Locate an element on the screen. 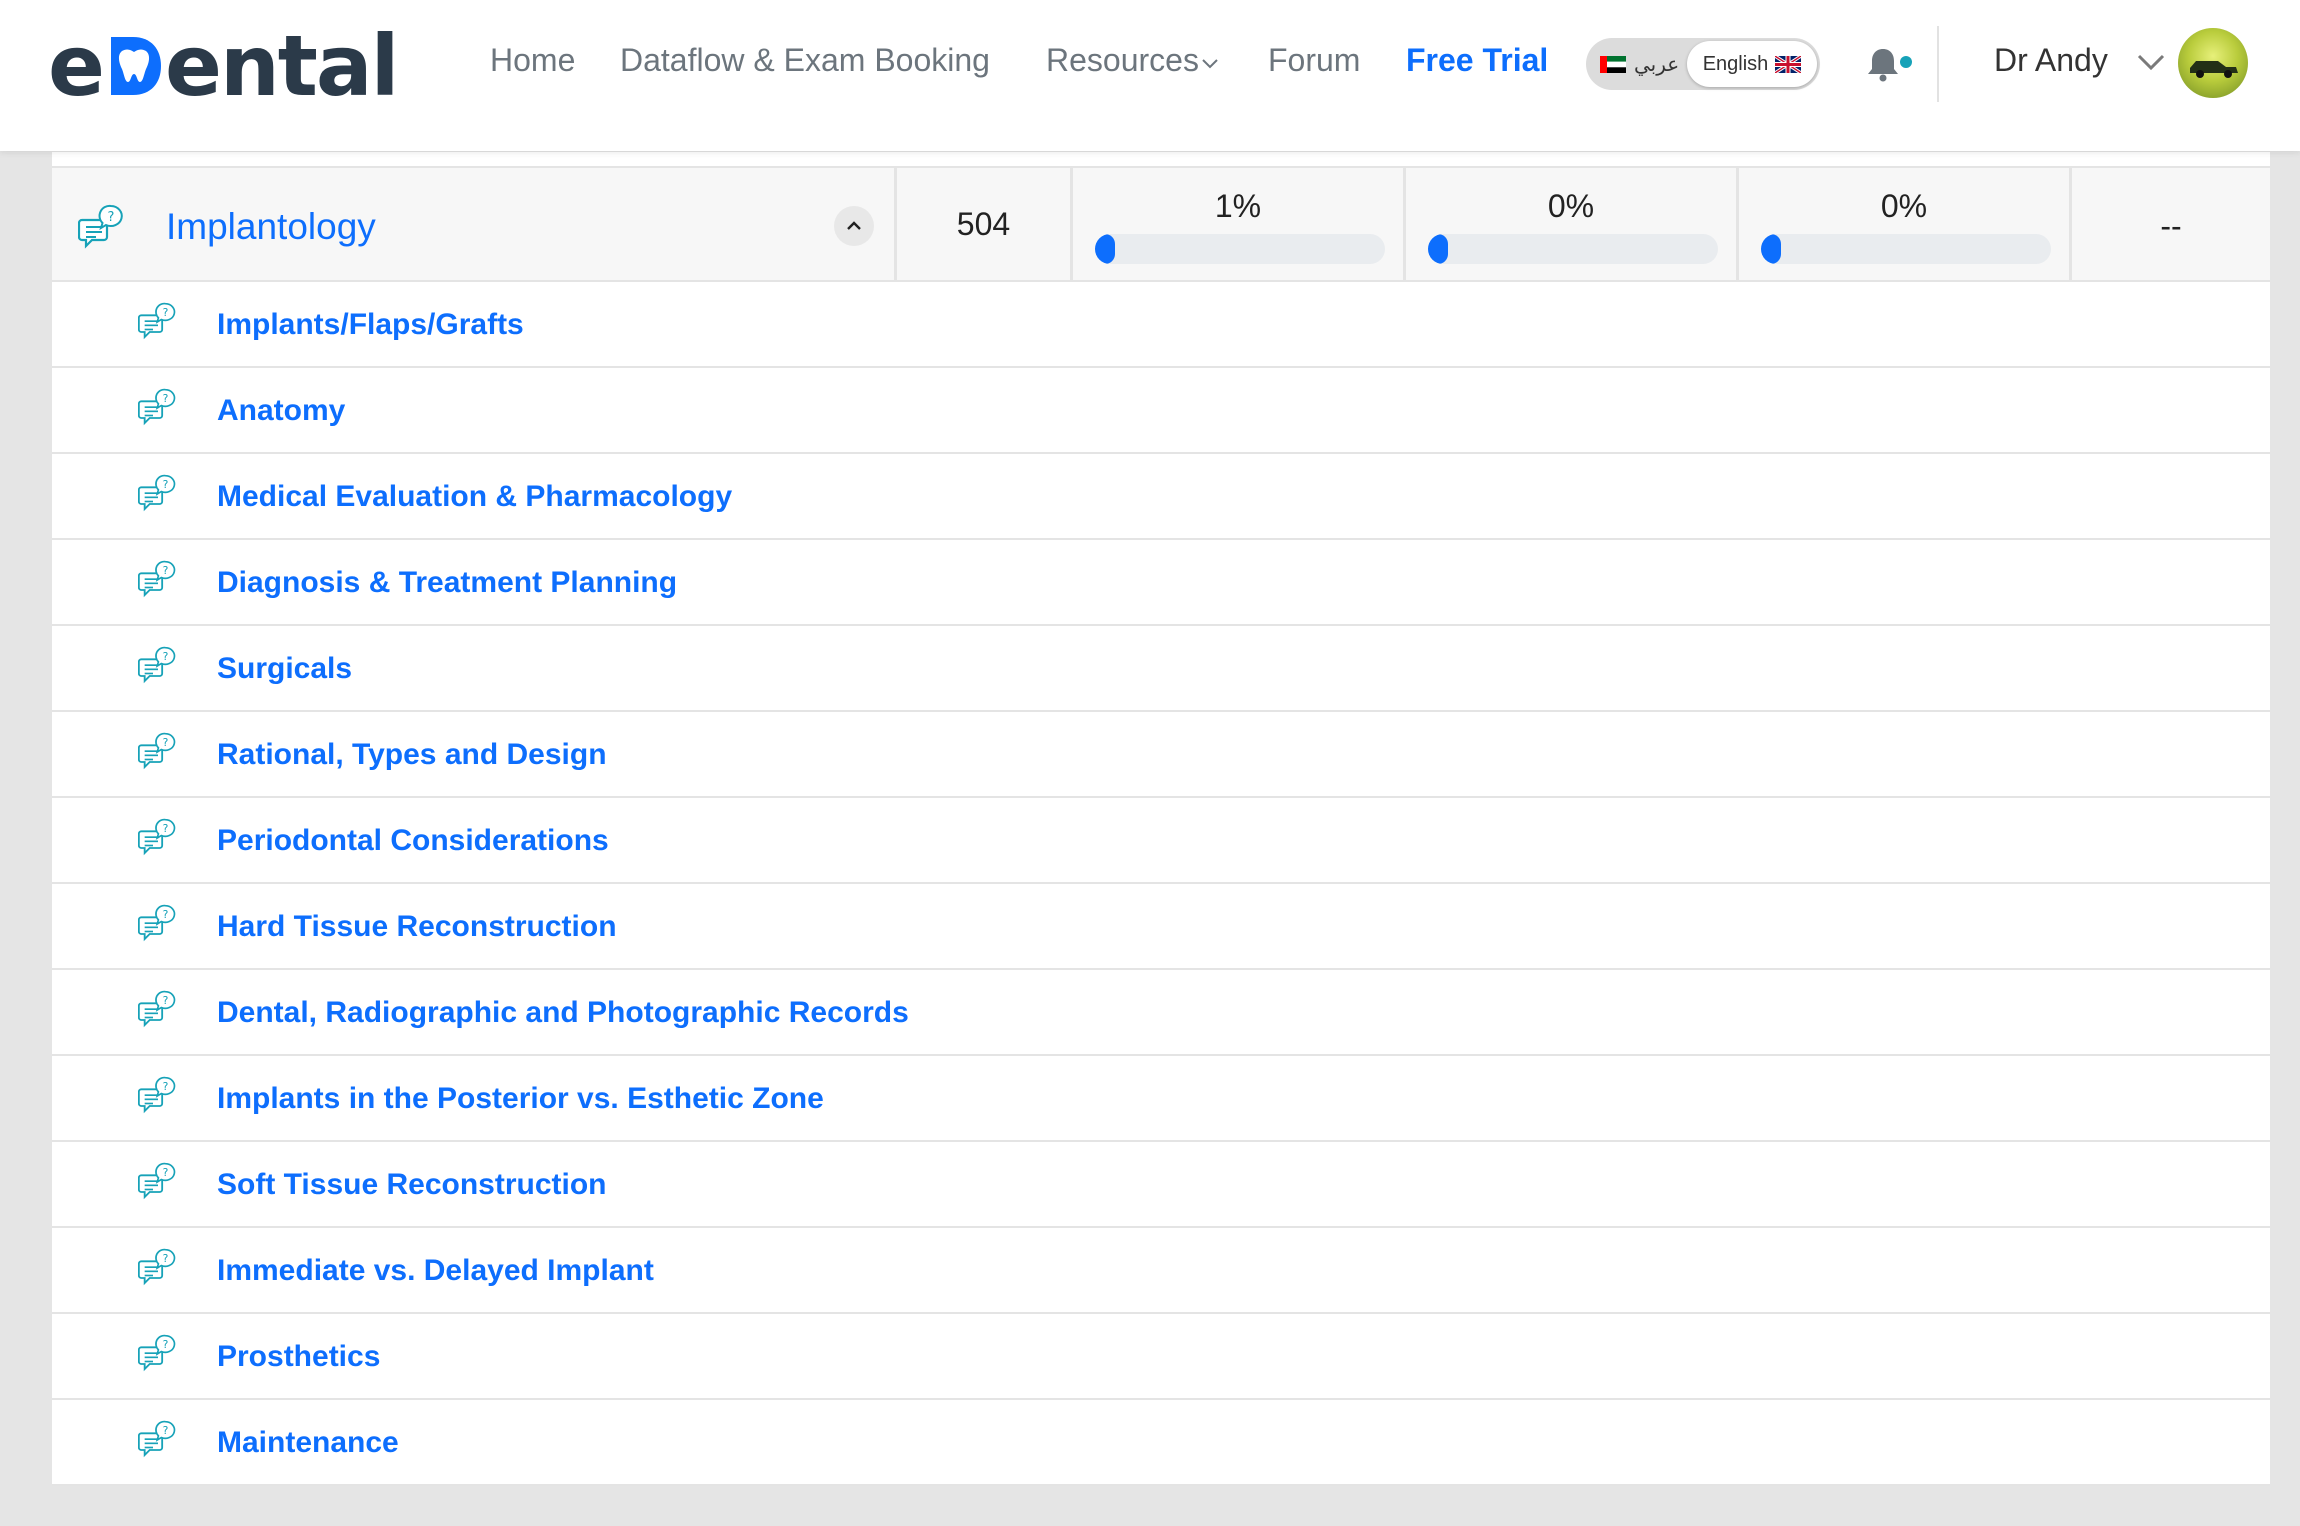 The width and height of the screenshot is (2300, 1526). subtopic-link: Prosthetics is located at coordinates (298, 1357).